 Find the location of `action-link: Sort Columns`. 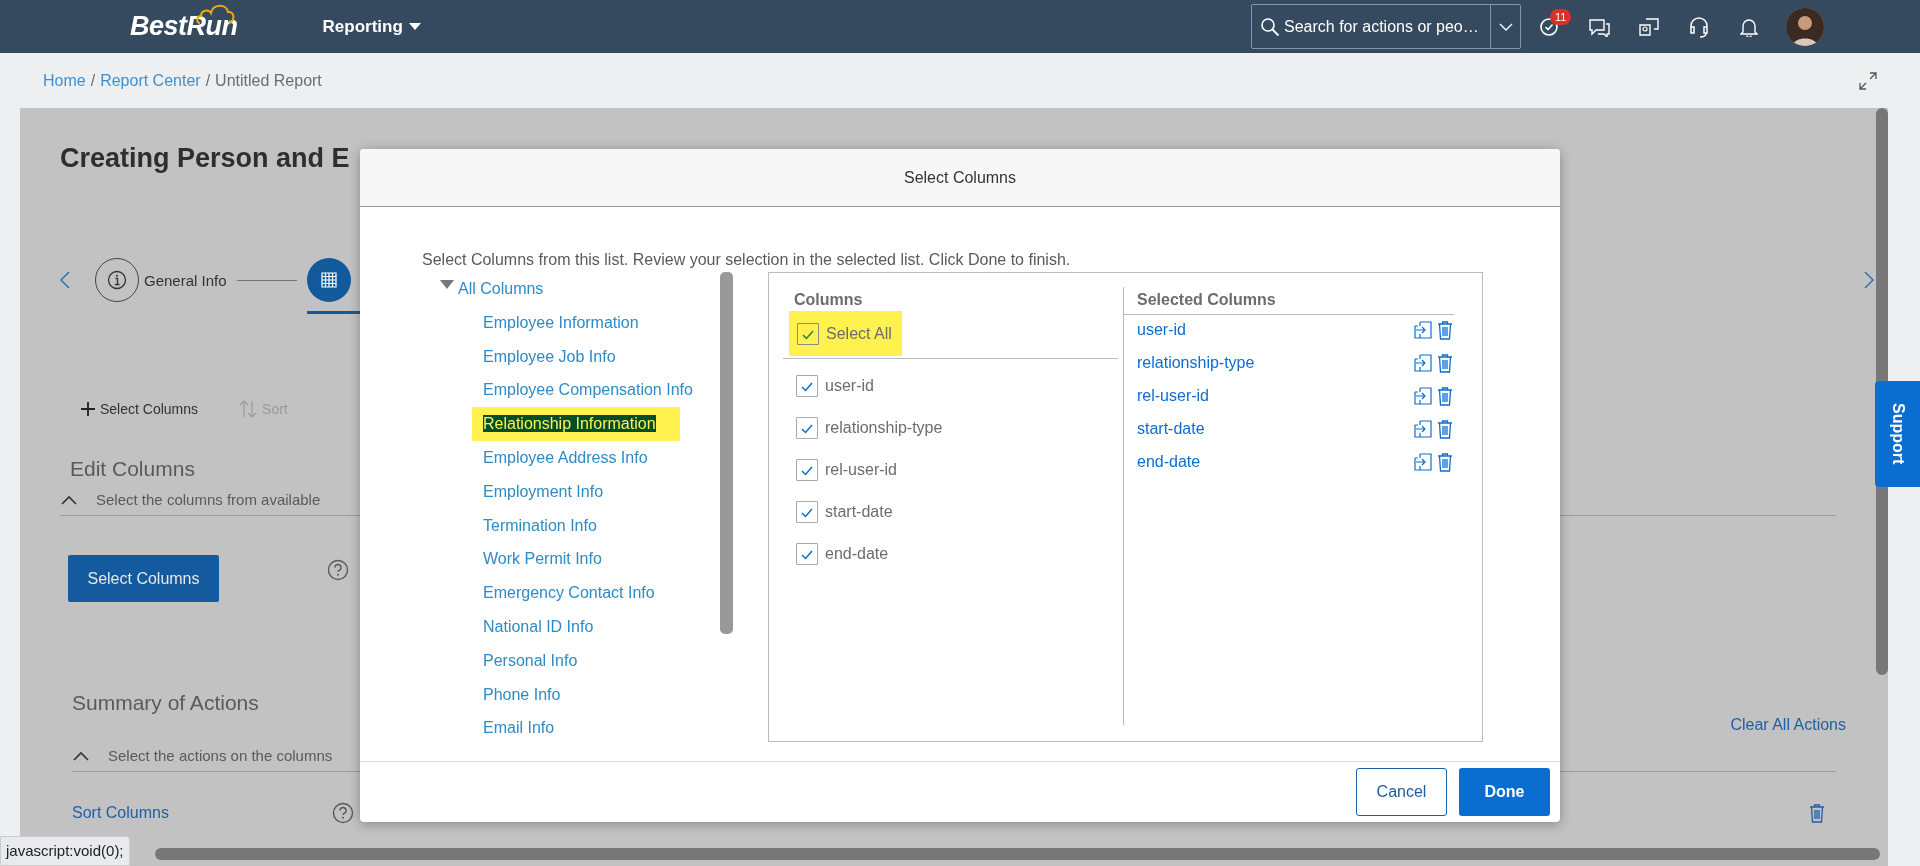

action-link: Sort Columns is located at coordinates (202, 813).